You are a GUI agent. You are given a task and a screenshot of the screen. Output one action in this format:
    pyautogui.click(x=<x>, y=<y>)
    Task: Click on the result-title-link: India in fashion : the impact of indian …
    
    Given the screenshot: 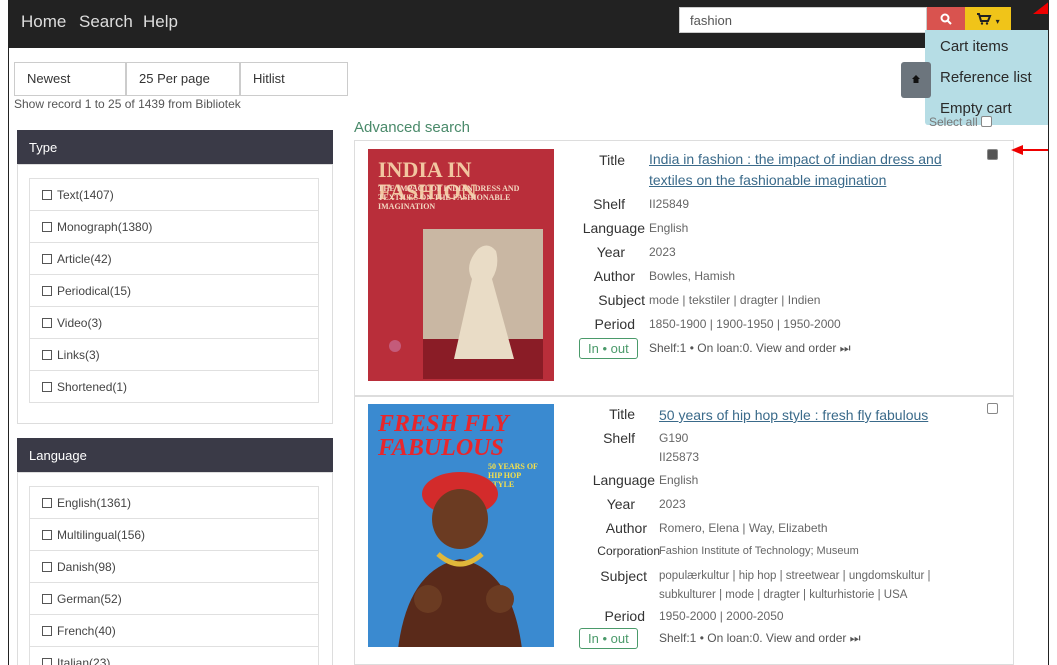 What is the action you would take?
    pyautogui.click(x=809, y=170)
    